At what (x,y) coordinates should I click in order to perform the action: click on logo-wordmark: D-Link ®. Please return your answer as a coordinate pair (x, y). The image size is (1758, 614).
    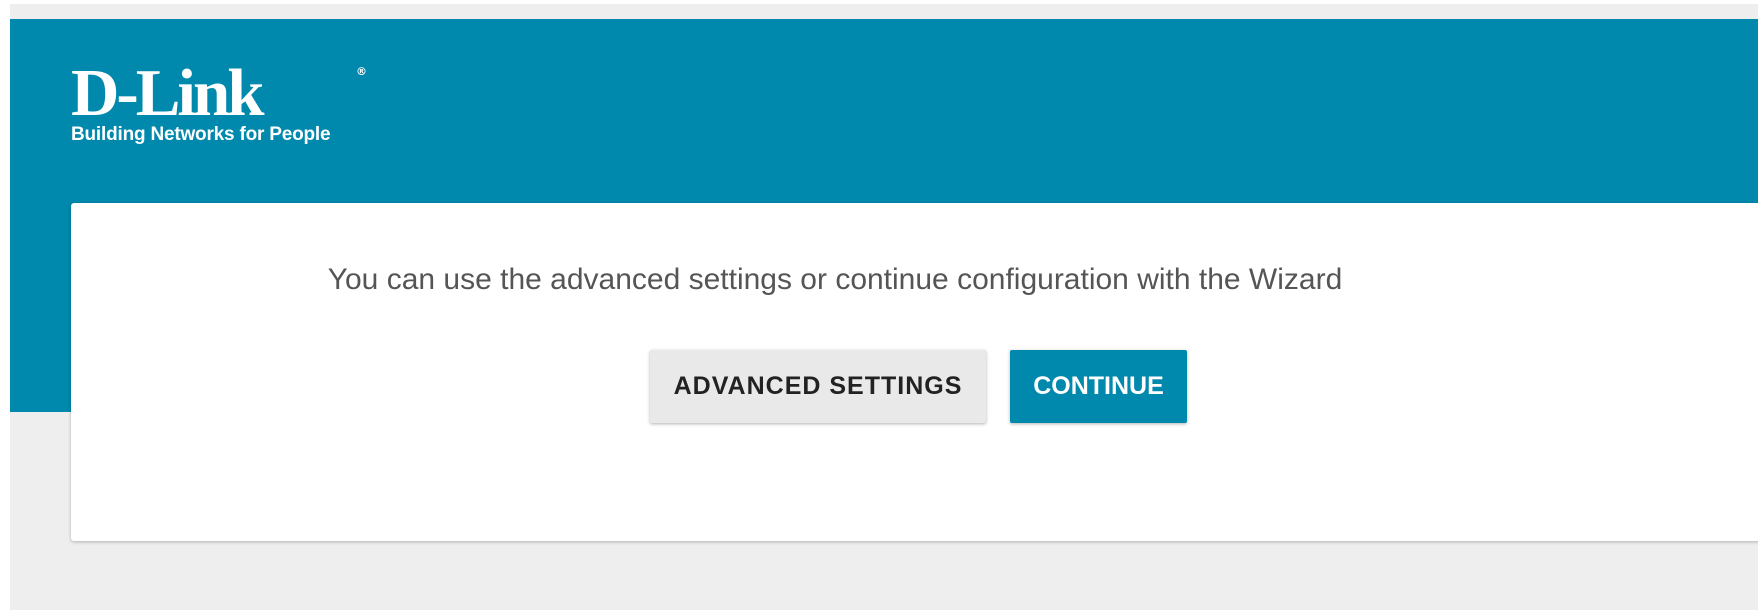
    Looking at the image, I should click on (219, 93).